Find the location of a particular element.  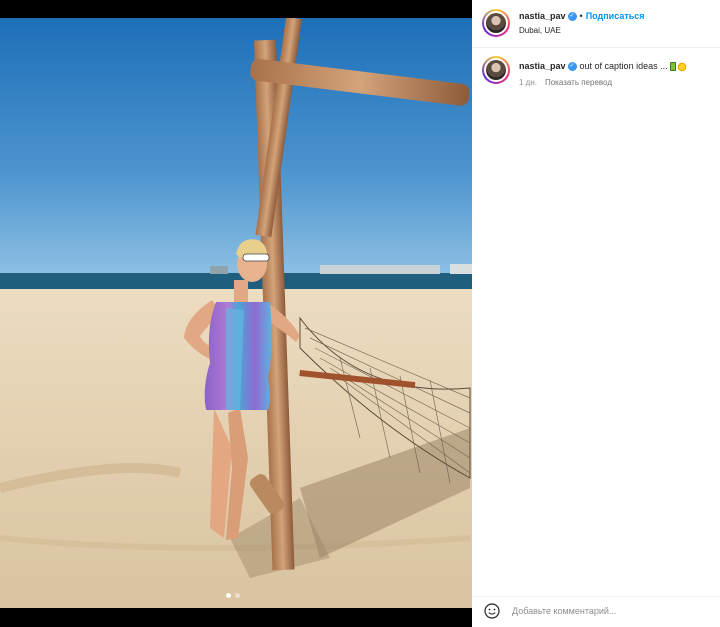

header-user-line: nastia_pav ✓ • Подписаться is located at coordinates (582, 16).